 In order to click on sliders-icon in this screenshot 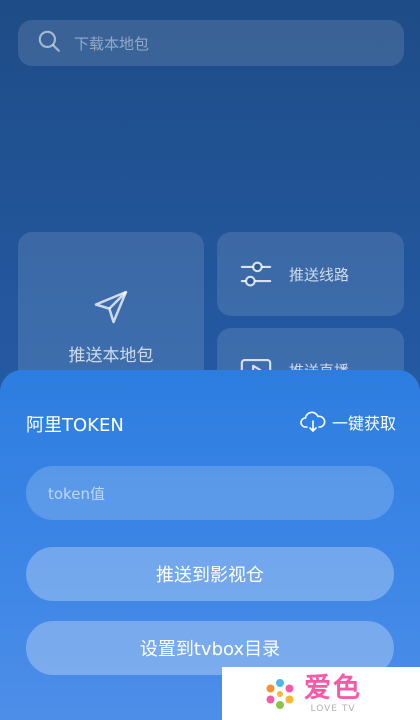, I will do `click(256, 274)`.